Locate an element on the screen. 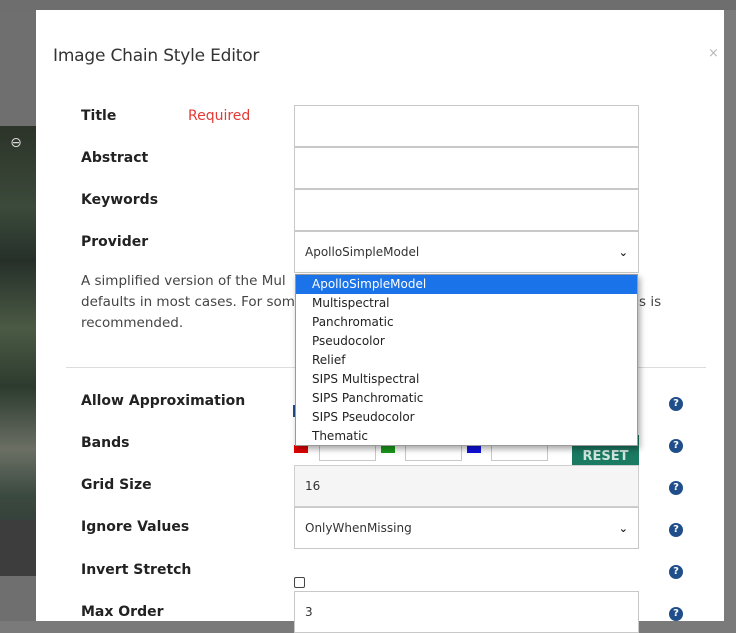 The width and height of the screenshot is (736, 633). provider-option-relief: Relief is located at coordinates (466, 360).